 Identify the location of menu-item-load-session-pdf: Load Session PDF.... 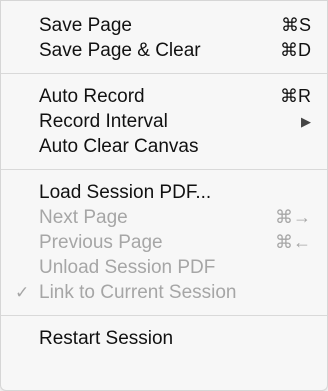
(164, 192).